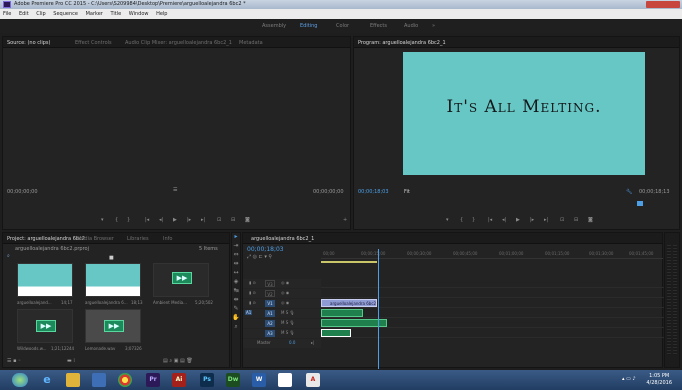 The height and width of the screenshot is (390, 682). What do you see at coordinates (504, 220) in the screenshot?
I see `program-step-back-icon: ◂|` at bounding box center [504, 220].